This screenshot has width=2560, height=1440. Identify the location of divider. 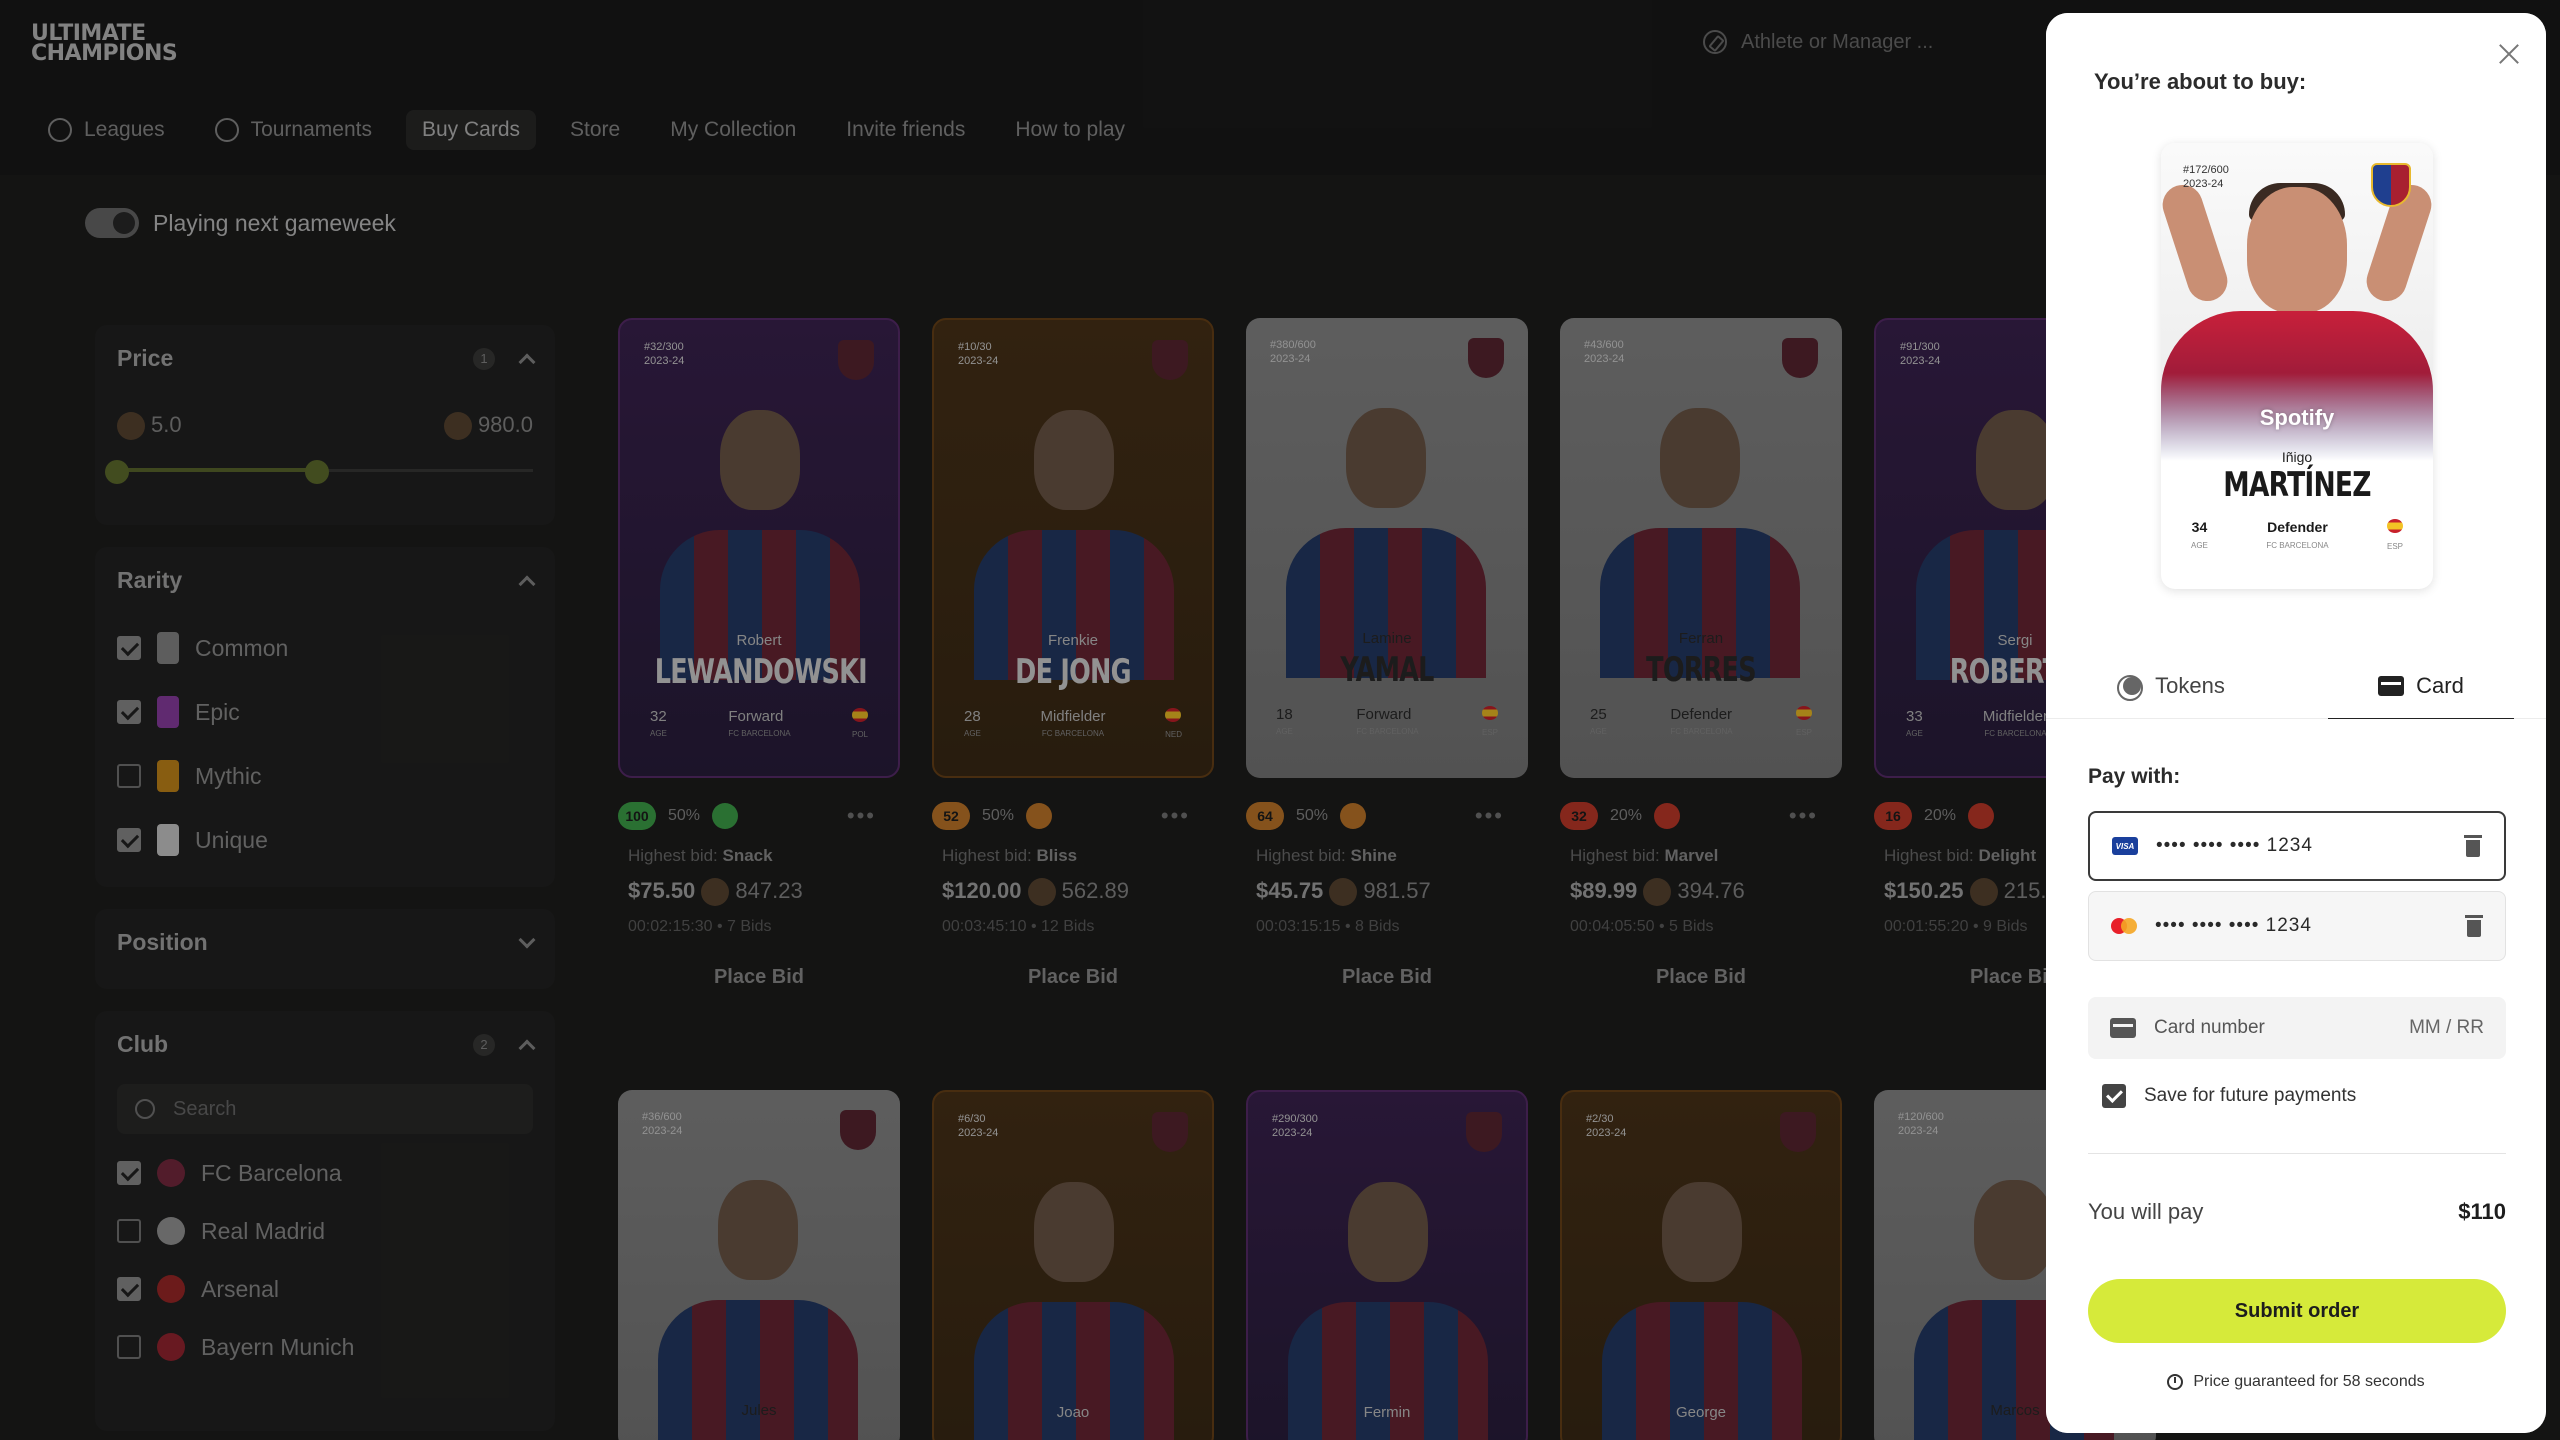
(2297, 1153).